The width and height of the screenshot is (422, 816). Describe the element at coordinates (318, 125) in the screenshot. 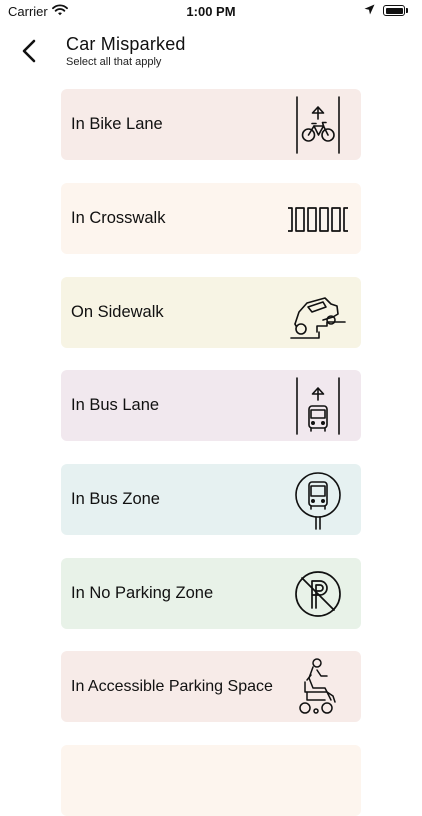

I see `bike-lane-icon` at that location.